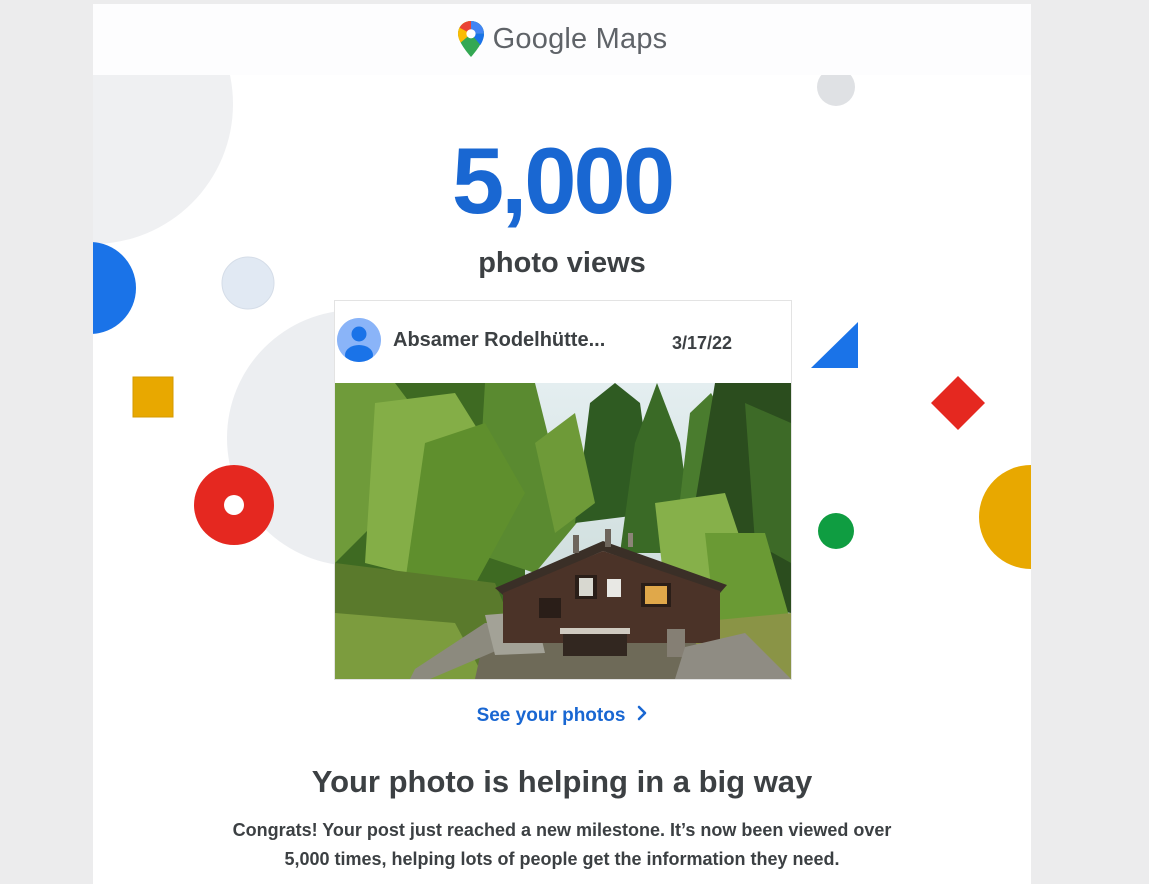 This screenshot has height=884, width=1149. I want to click on yellow-square, so click(153, 397).